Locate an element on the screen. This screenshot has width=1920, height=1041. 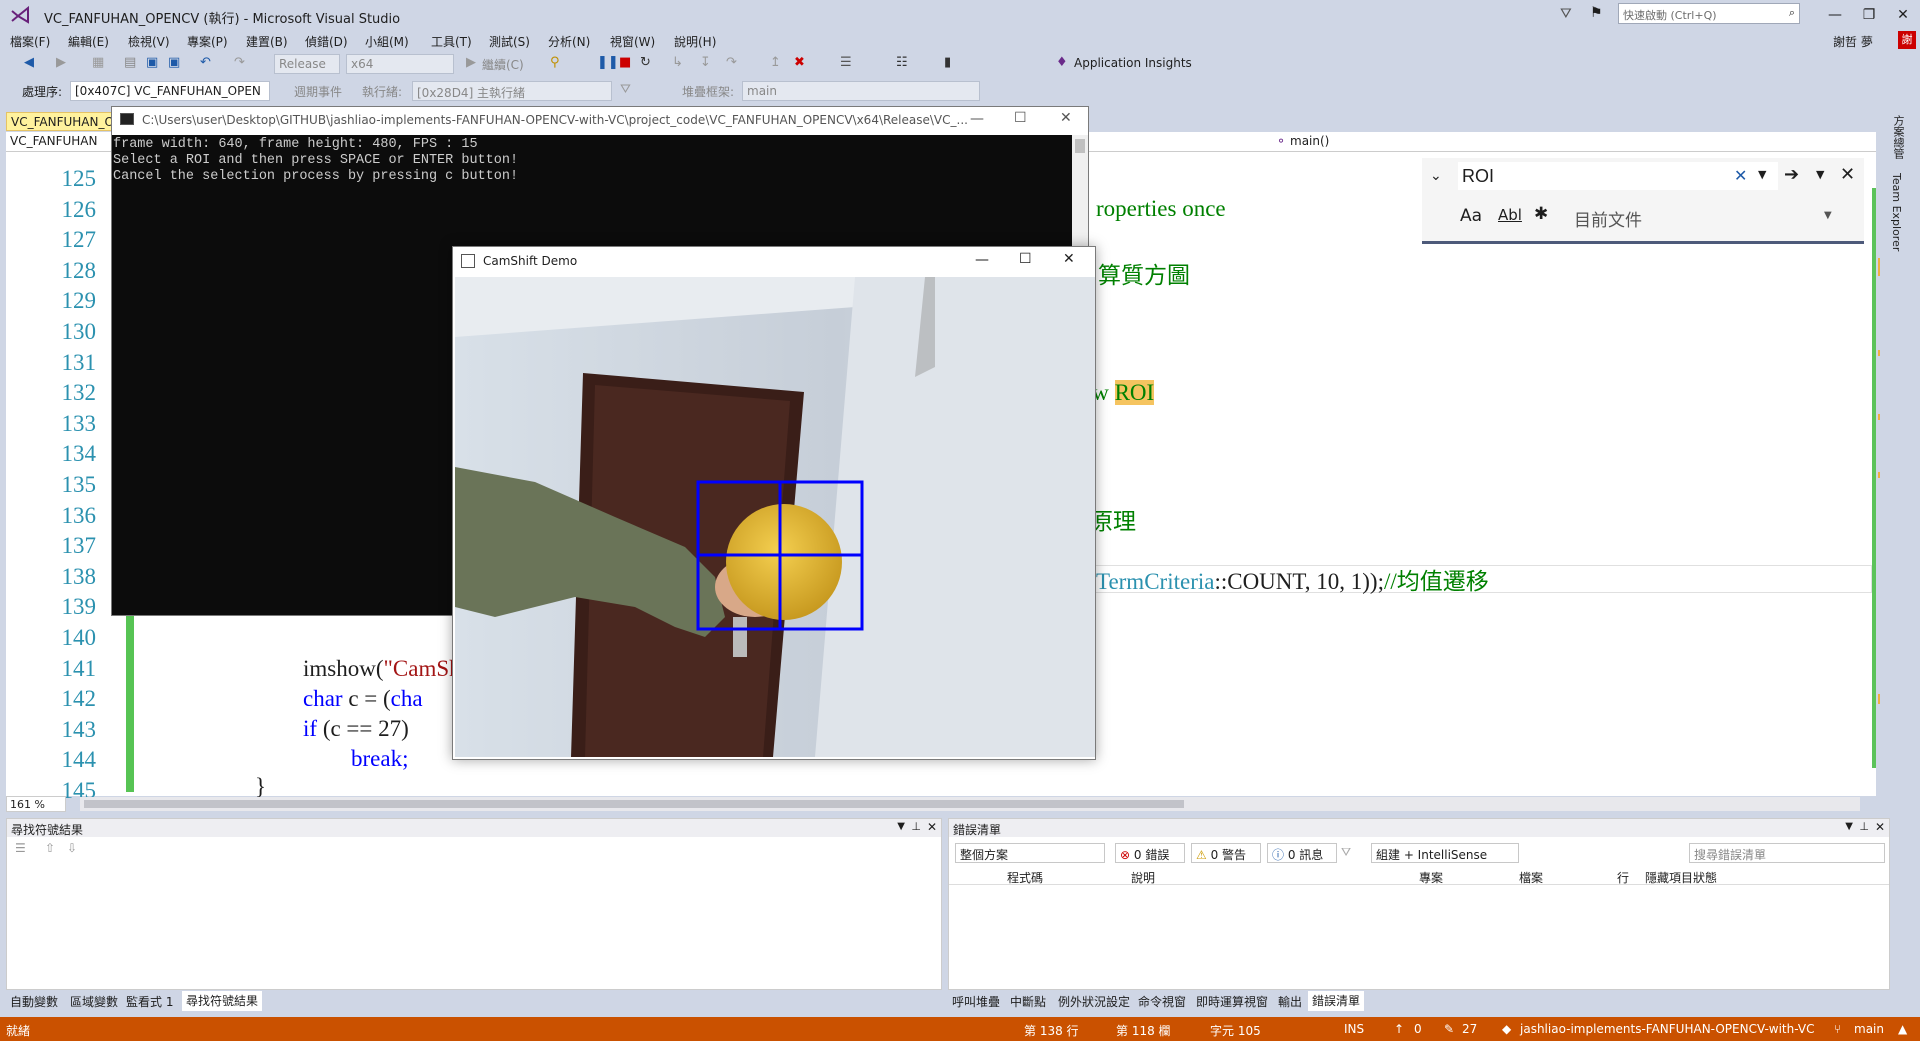
application-insights-button: Application Insights is located at coordinates (1133, 63).